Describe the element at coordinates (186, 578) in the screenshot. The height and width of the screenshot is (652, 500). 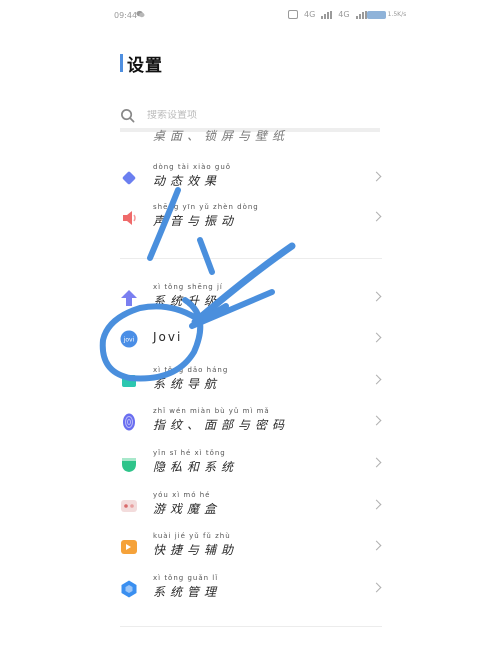
I see `settings-item-pinyin: xì tǒng guǎn lǐ` at that location.